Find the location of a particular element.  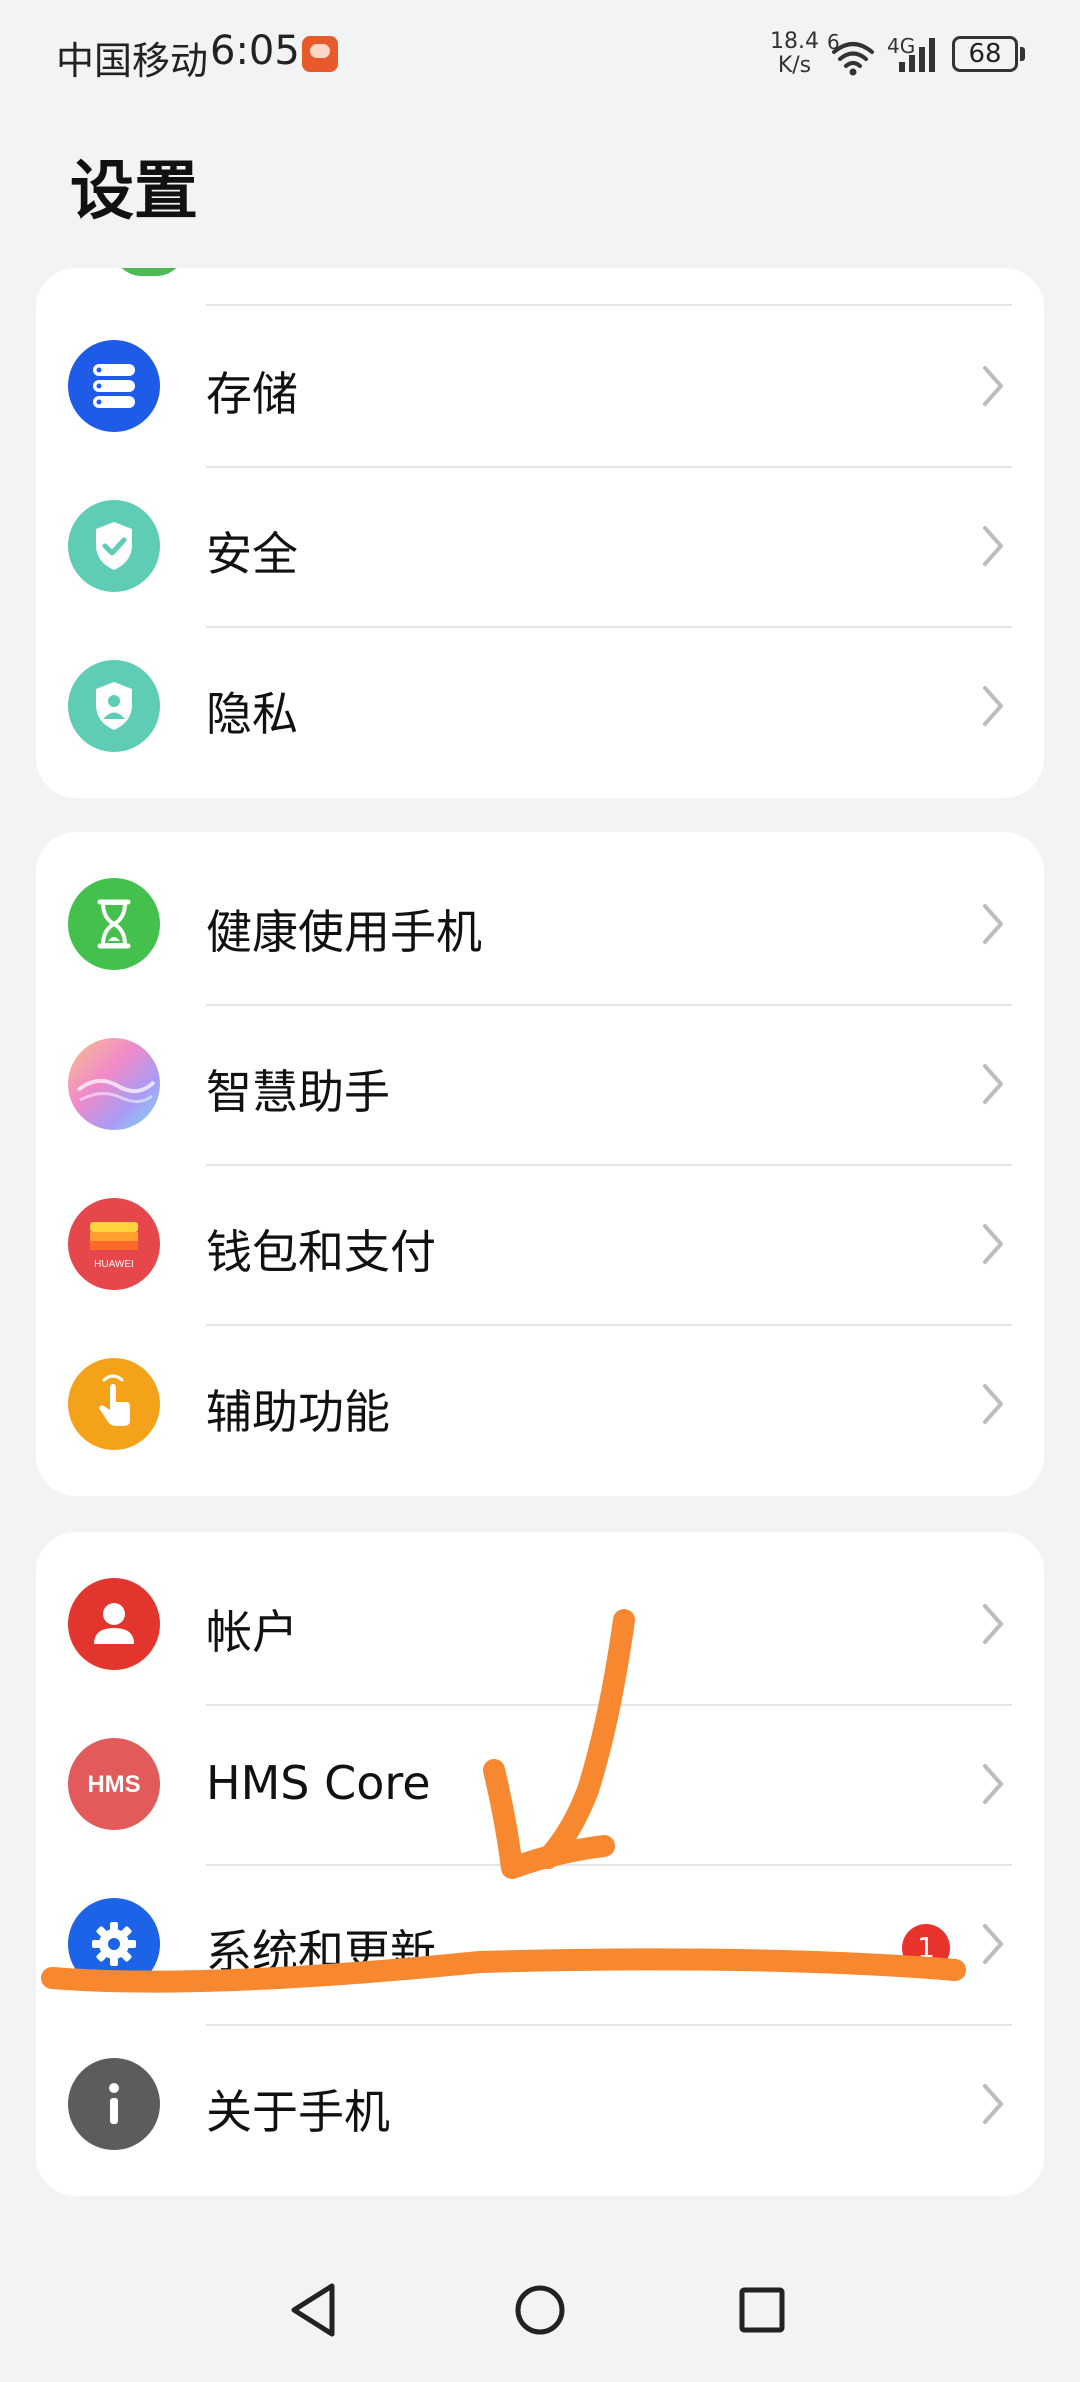

status-bar: 中国移动 6:05 18.4 K/s 6 4G 68 is located at coordinates (540, 55).